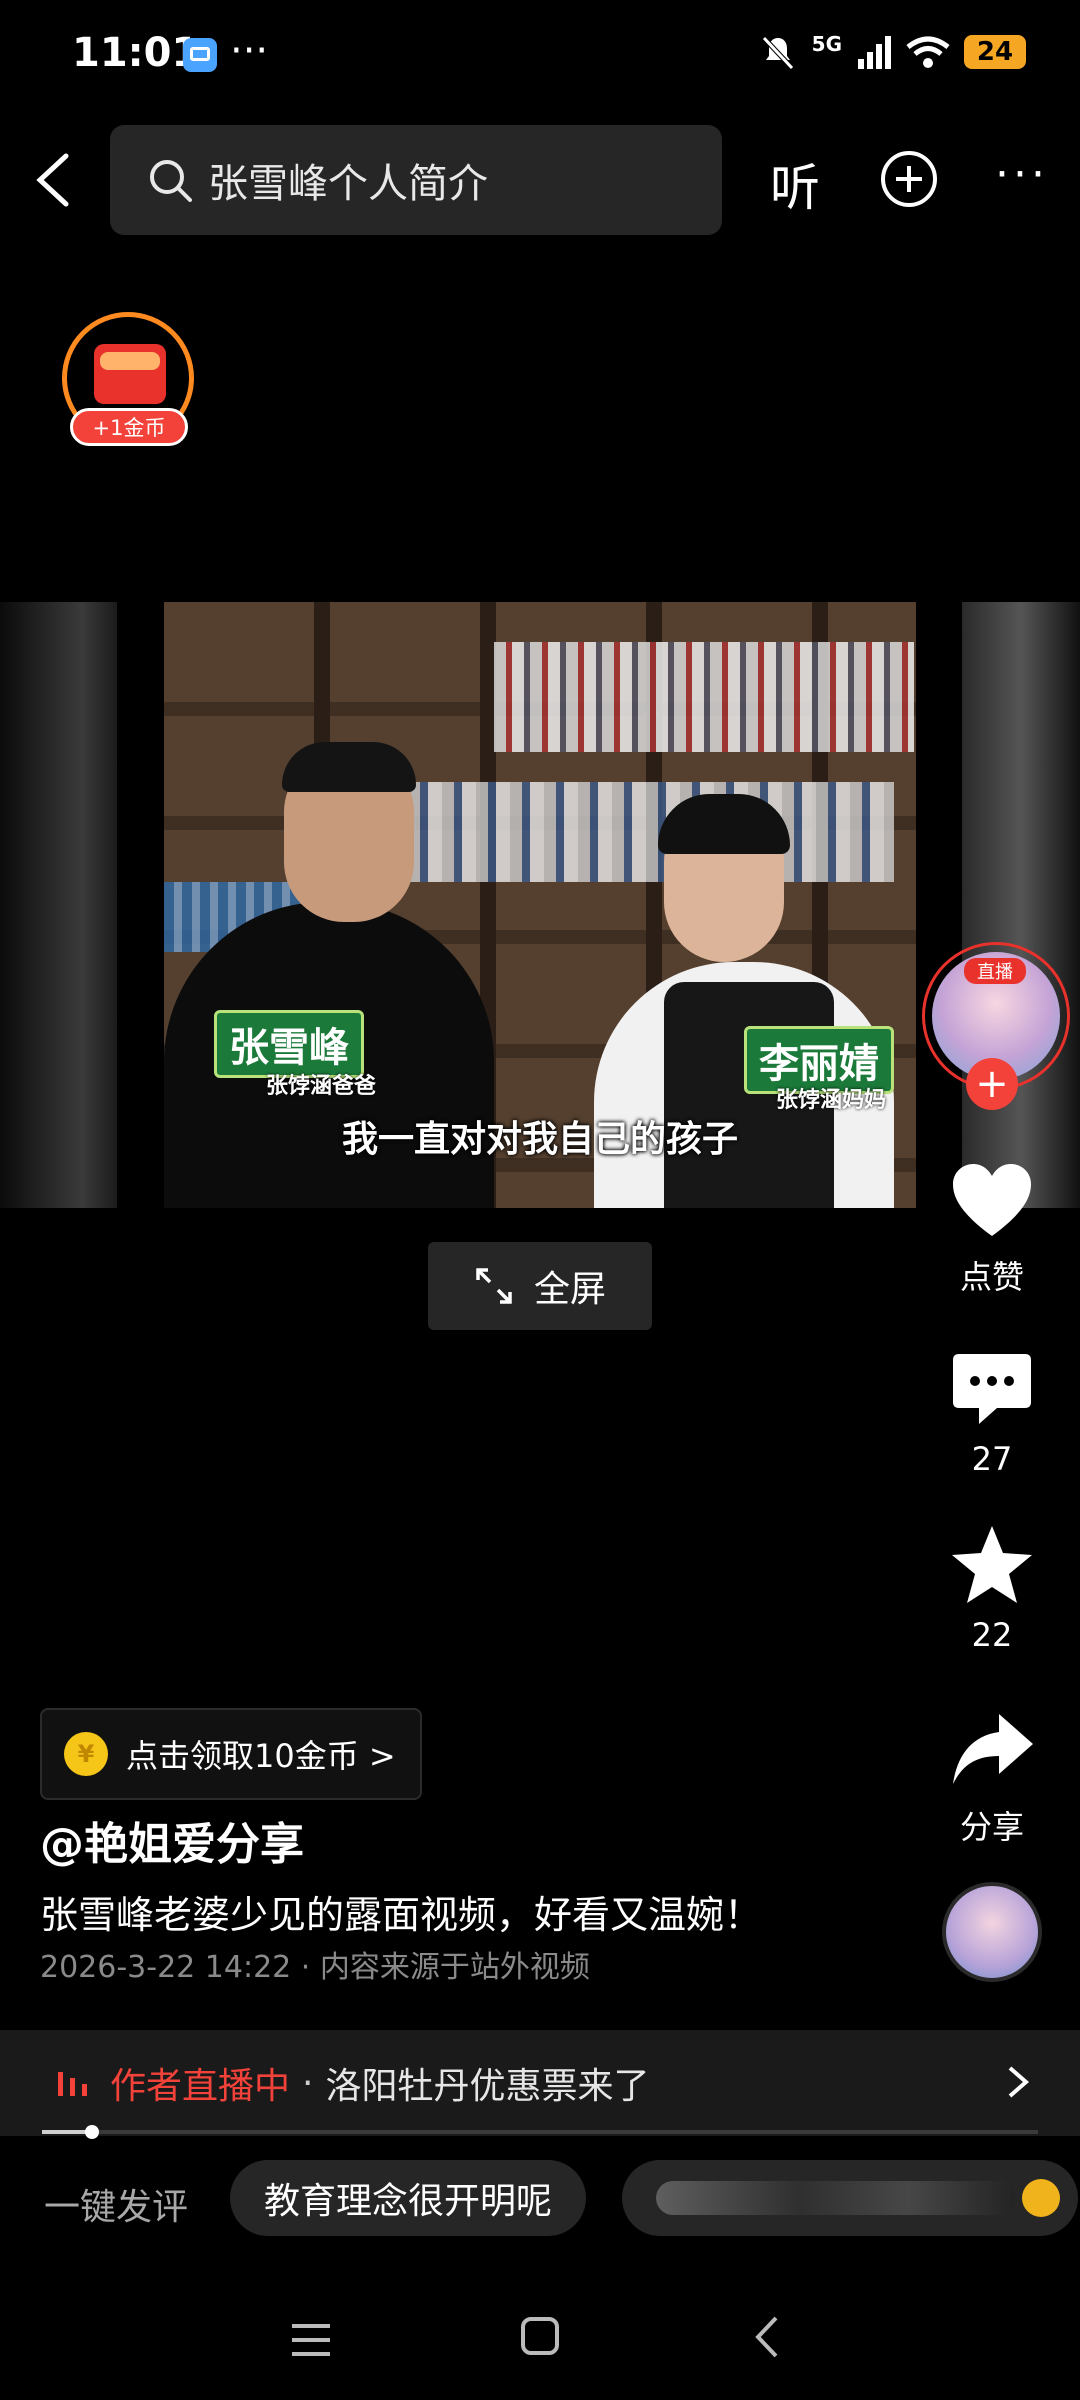  I want to click on status-indicators: 5G 24, so click(892, 52).